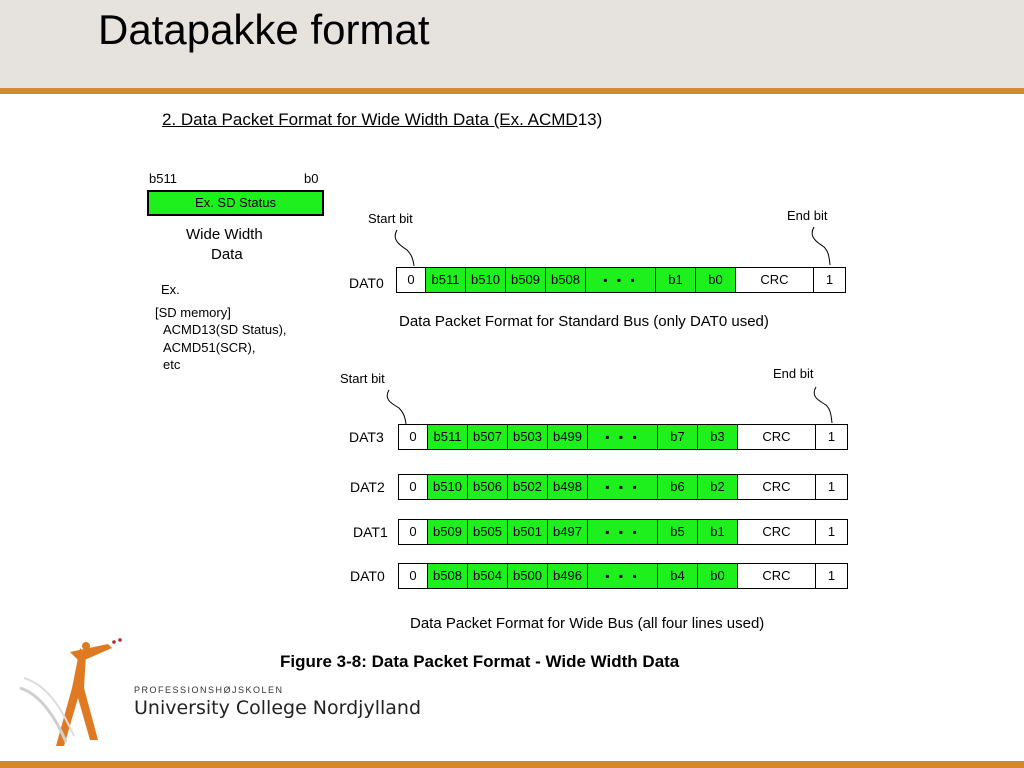 Image resolution: width=1024 pixels, height=768 pixels. I want to click on wide-dat1-data-bit-cell: b501, so click(528, 532).